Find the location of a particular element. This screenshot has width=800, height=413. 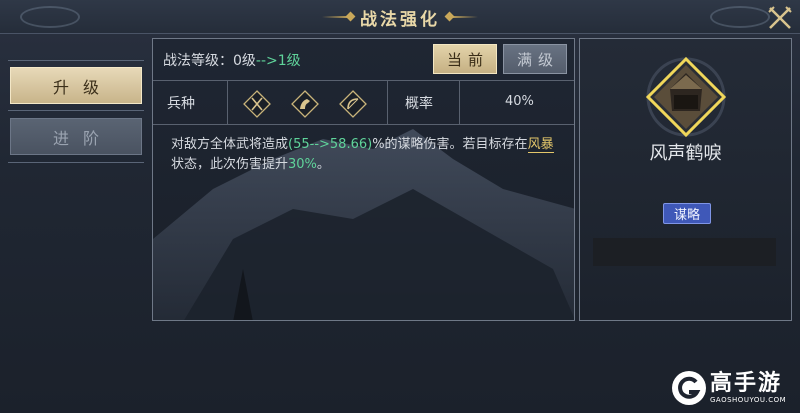

watermark-brand: 高手游 is located at coordinates (746, 383).